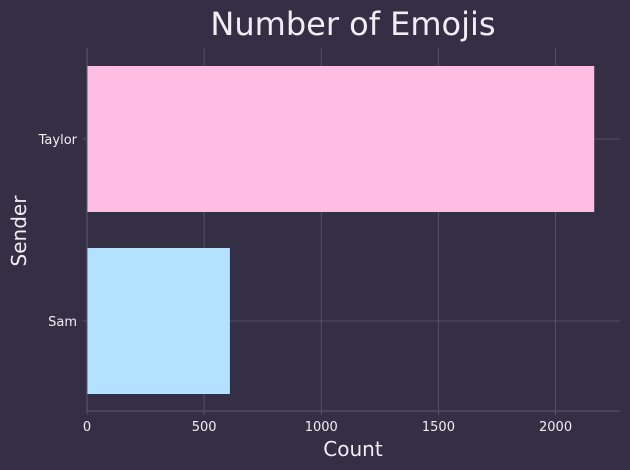  What do you see at coordinates (58, 140) in the screenshot?
I see `y-tick-label-taylor: Taylor` at bounding box center [58, 140].